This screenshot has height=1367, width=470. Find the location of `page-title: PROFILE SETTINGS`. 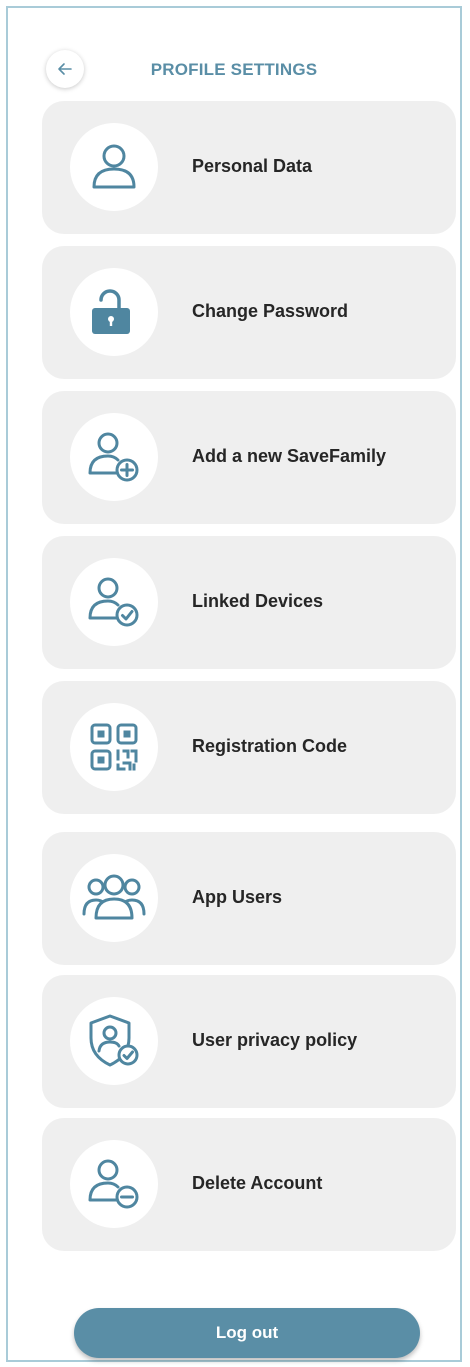

page-title: PROFILE SETTINGS is located at coordinates (234, 69).